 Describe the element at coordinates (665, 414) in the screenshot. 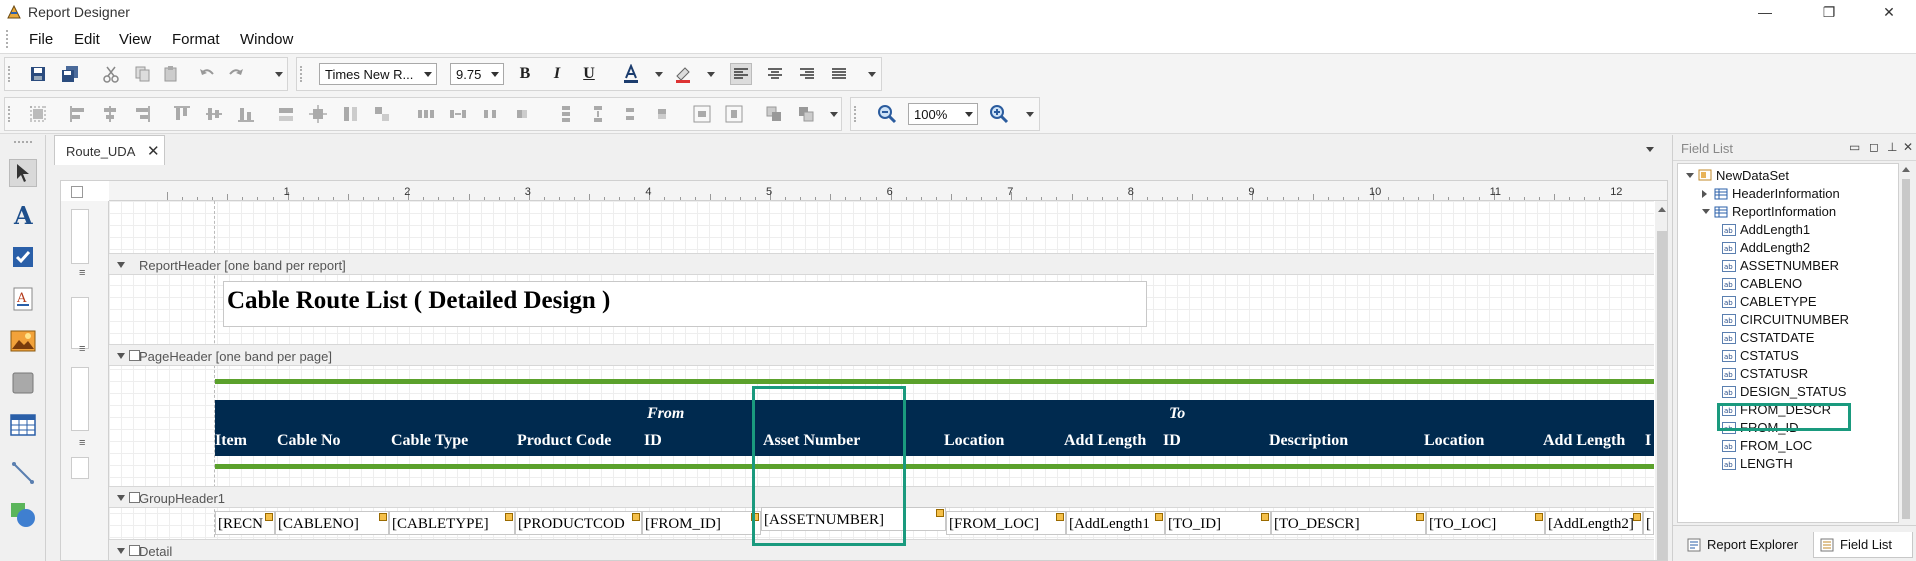

I see `from-group-label: From` at that location.